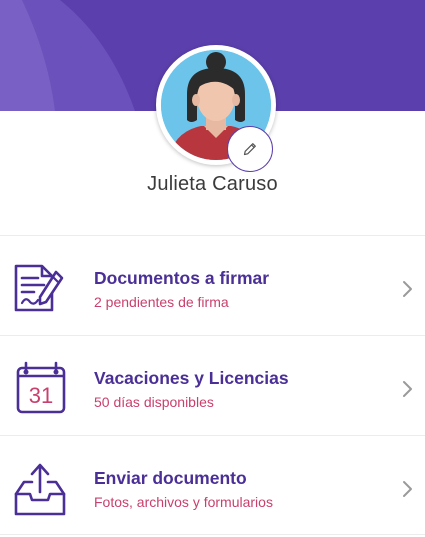 The height and width of the screenshot is (537, 425). What do you see at coordinates (40, 489) in the screenshot?
I see `upload-tray-icon` at bounding box center [40, 489].